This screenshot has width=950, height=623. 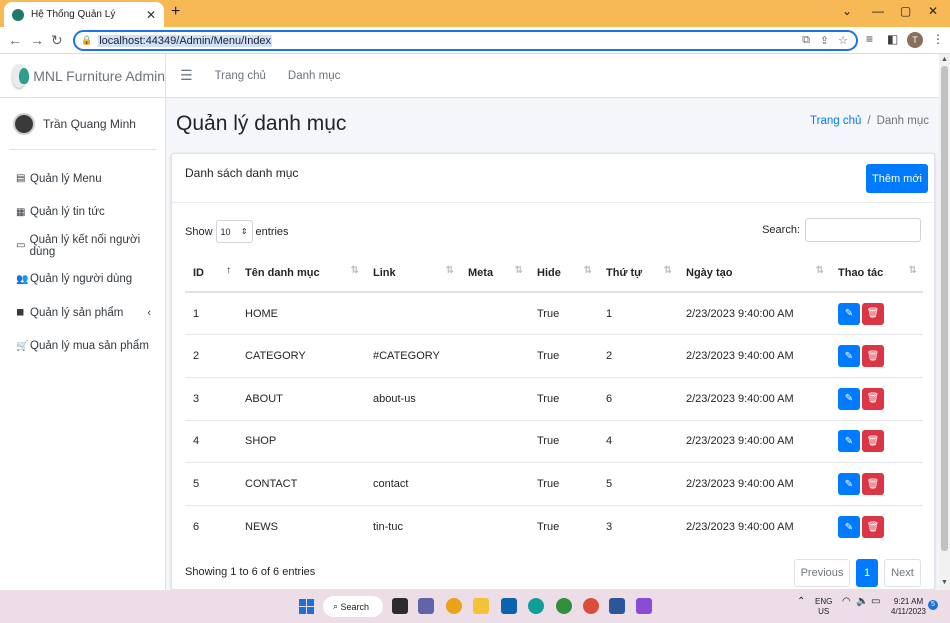 What do you see at coordinates (867, 573) in the screenshot?
I see `page-1-button: 1` at bounding box center [867, 573].